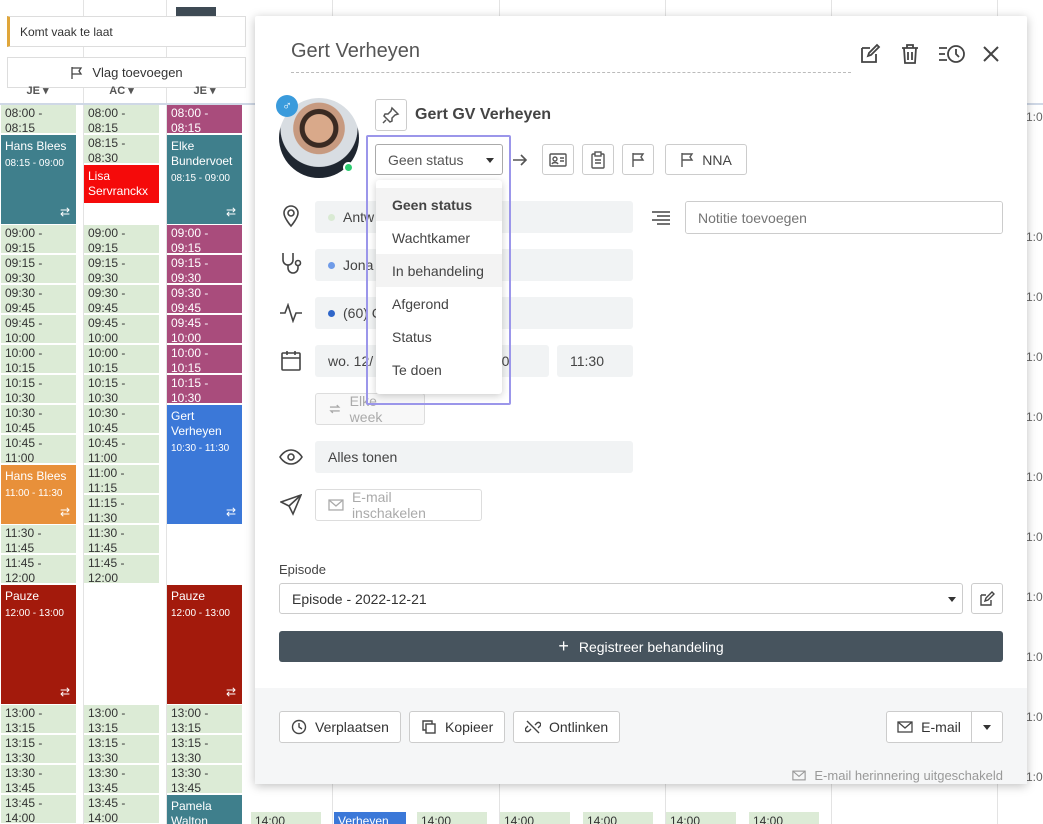 This screenshot has width=1043, height=824. What do you see at coordinates (22, 596) in the screenshot?
I see `event-name: Pauze` at bounding box center [22, 596].